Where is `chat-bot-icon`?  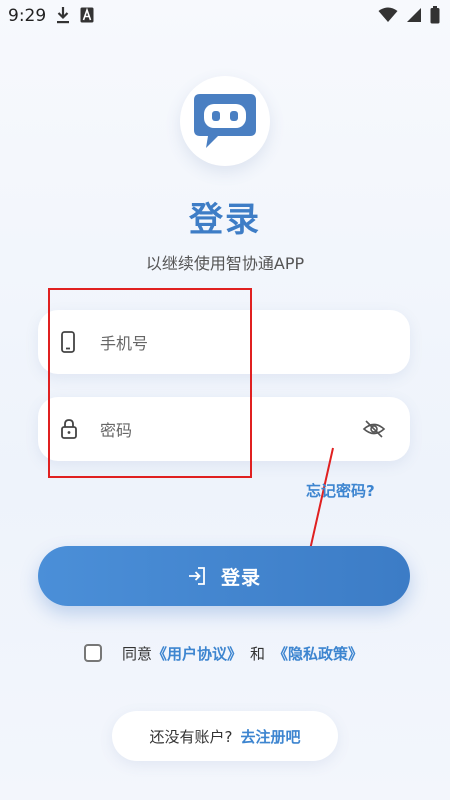
chat-bot-icon is located at coordinates (225, 121).